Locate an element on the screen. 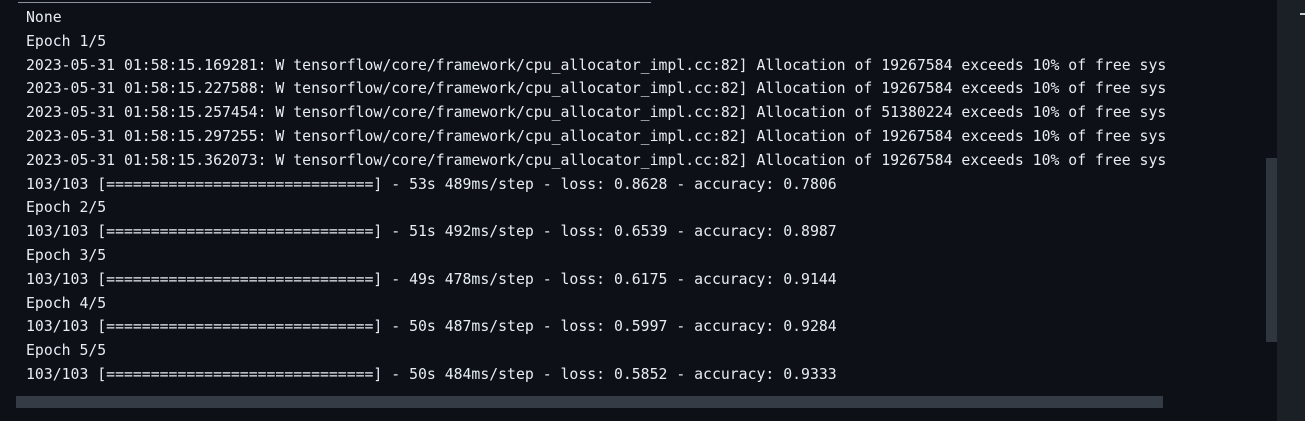 This screenshot has width=1305, height=421. vertical-scrollbar-thumb is located at coordinates (1271, 250).